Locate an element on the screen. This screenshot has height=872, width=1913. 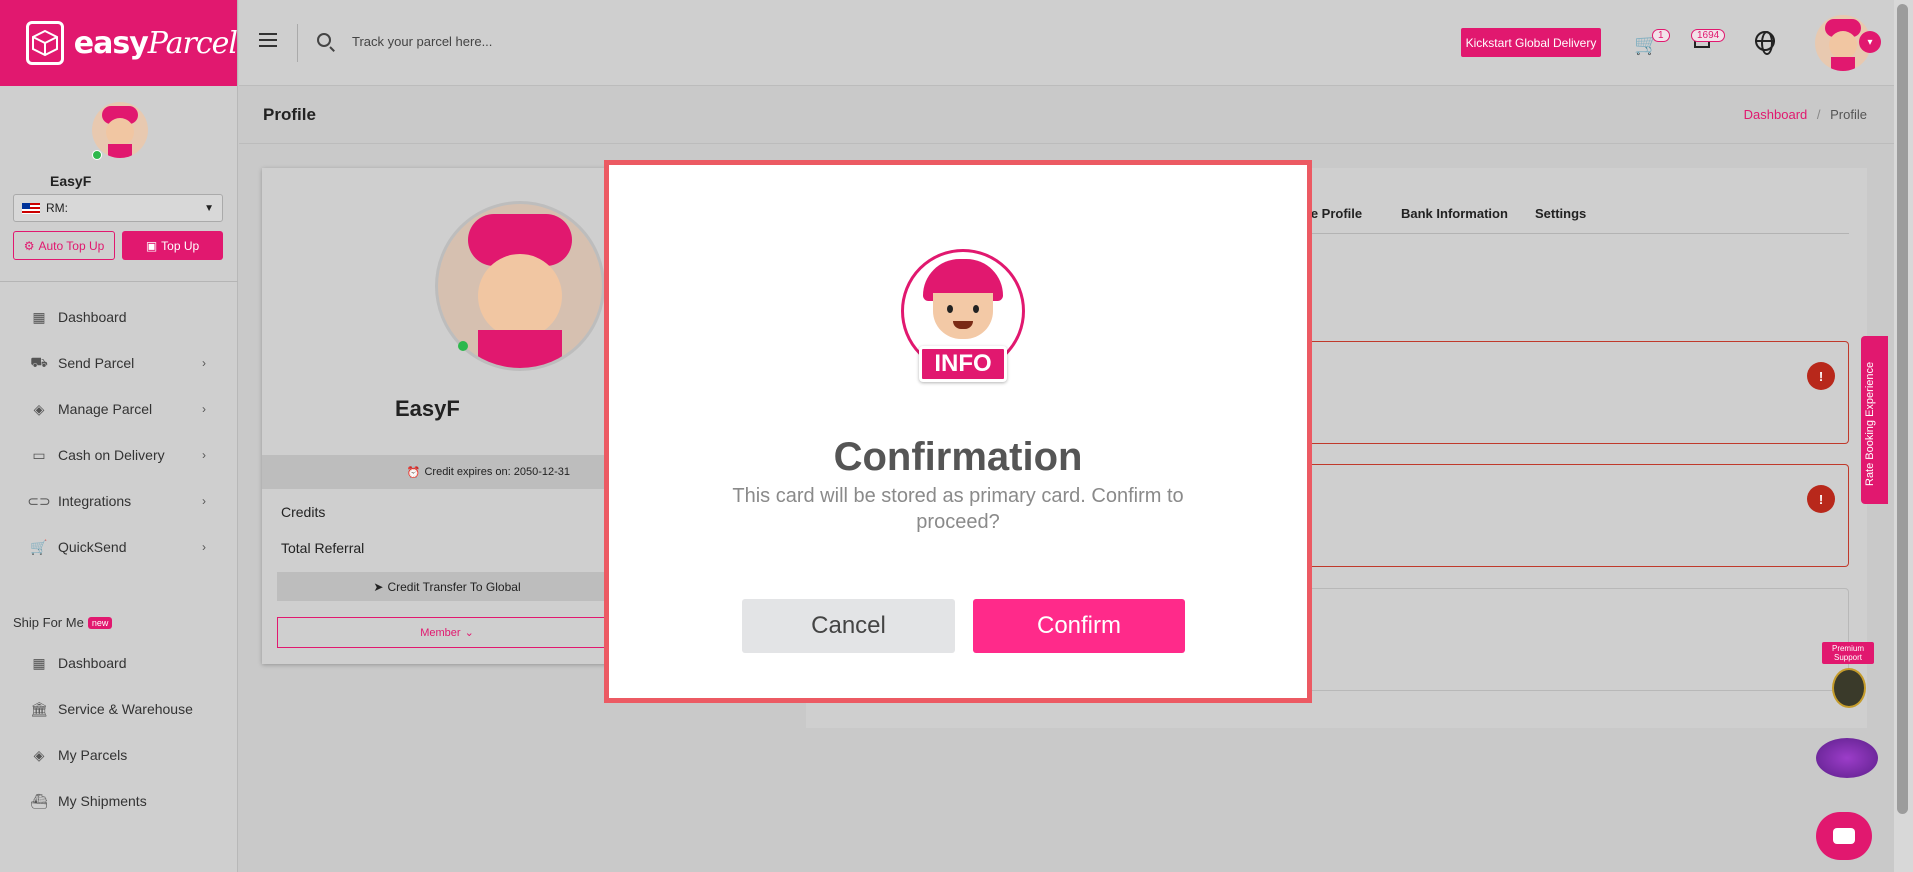
logo: easyParcel is located at coordinates (119, 43).